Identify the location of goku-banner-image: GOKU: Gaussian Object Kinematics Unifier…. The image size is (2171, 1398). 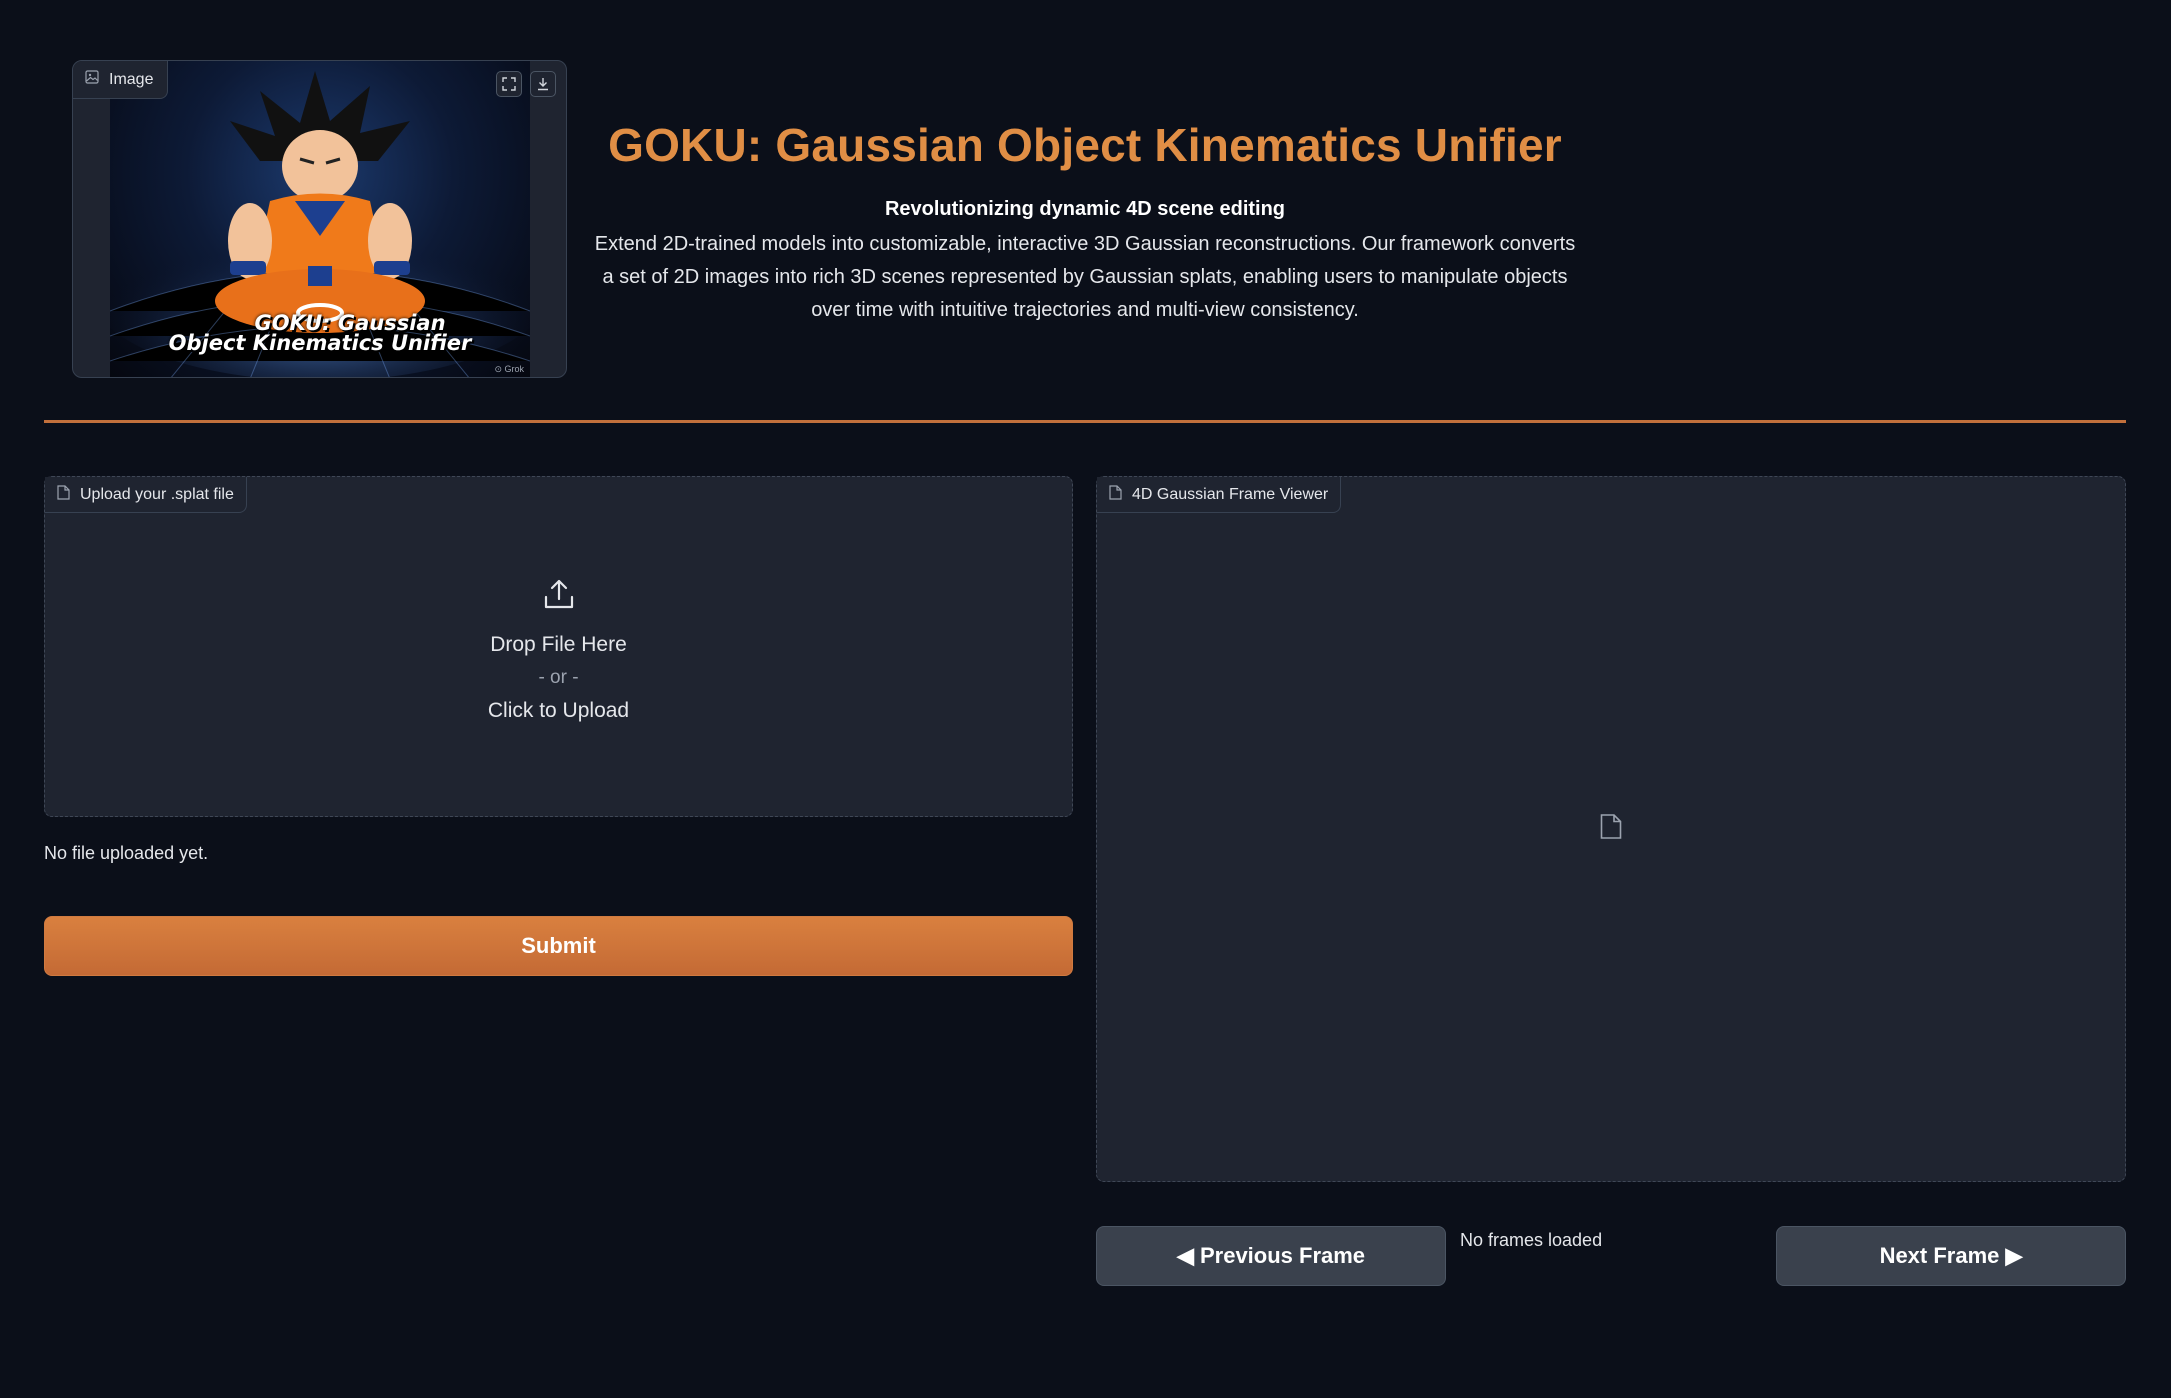
(320, 219).